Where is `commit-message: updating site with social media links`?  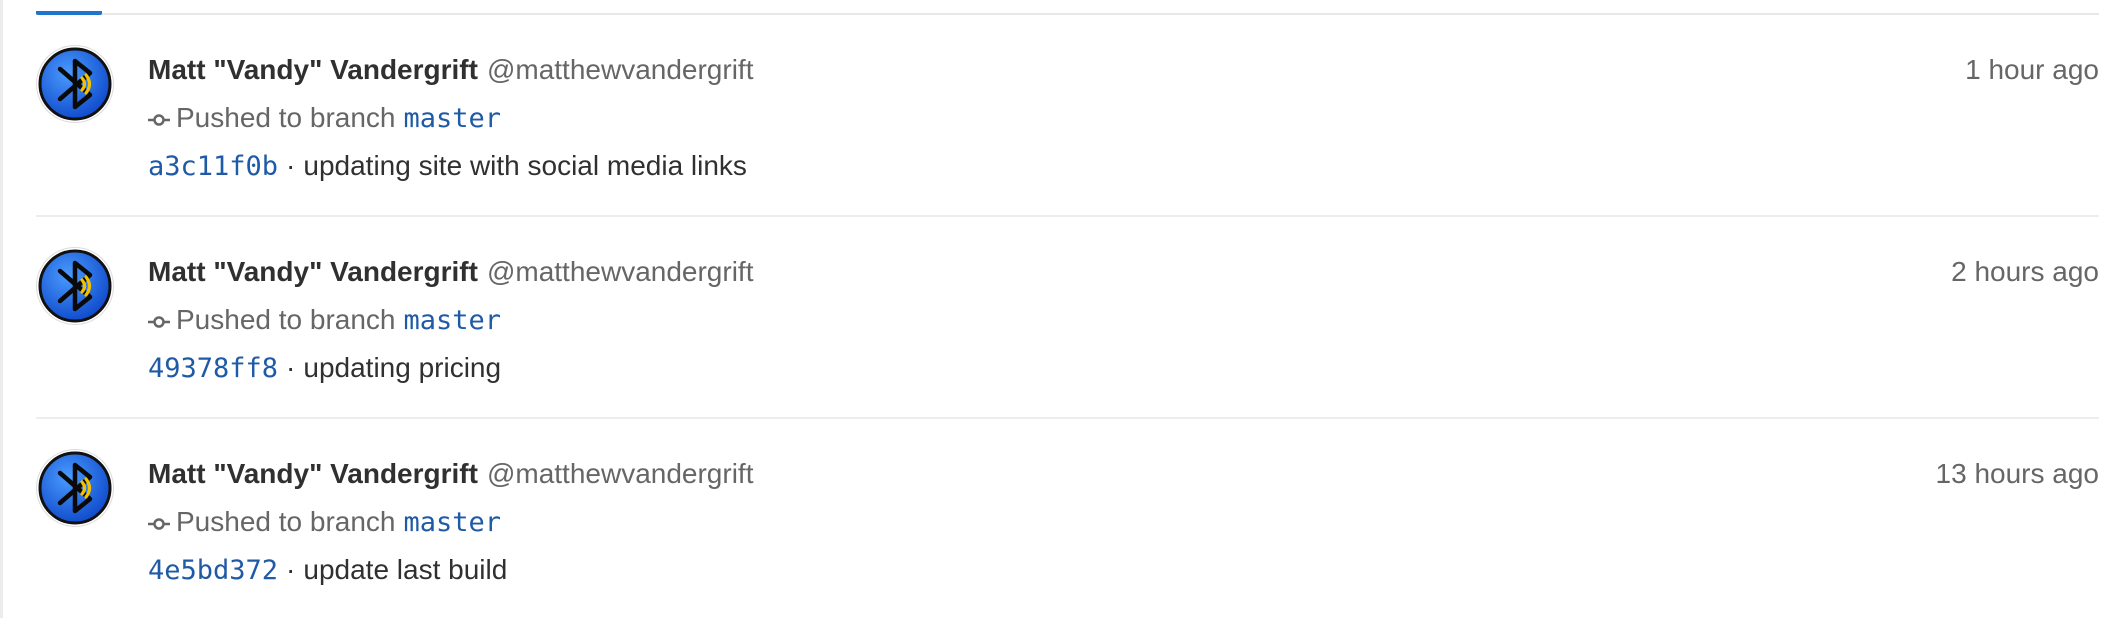 commit-message: updating site with social media links is located at coordinates (525, 165).